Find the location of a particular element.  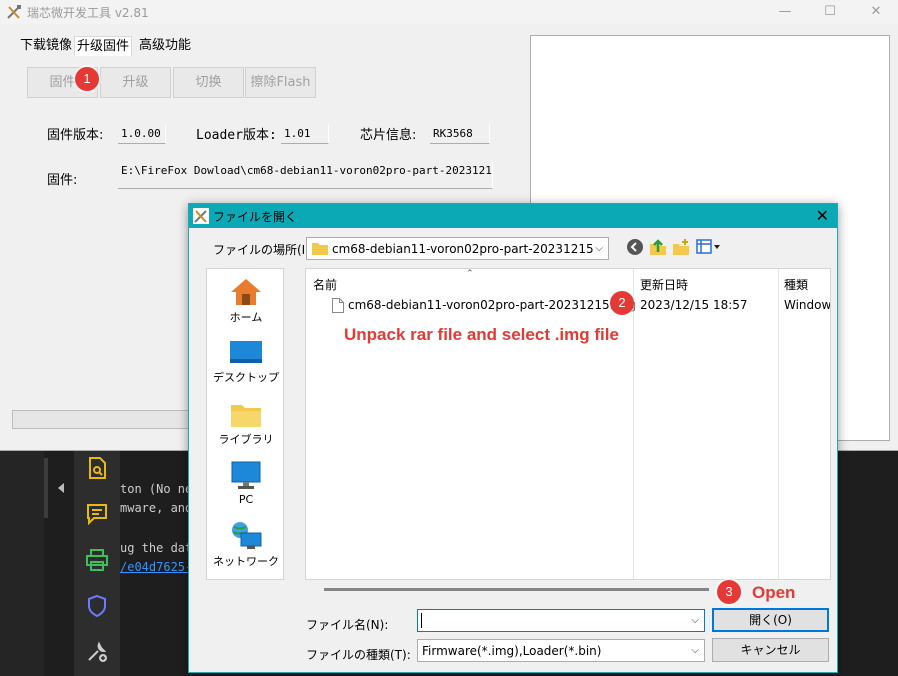

place-network: ネットワーク is located at coordinates (246, 545).